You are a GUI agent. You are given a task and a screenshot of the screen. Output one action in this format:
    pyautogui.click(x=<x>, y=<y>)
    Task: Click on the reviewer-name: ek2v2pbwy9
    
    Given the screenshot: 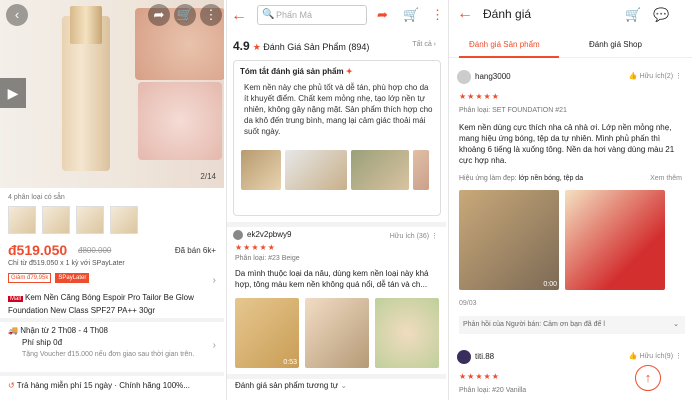 What is the action you would take?
    pyautogui.click(x=269, y=235)
    